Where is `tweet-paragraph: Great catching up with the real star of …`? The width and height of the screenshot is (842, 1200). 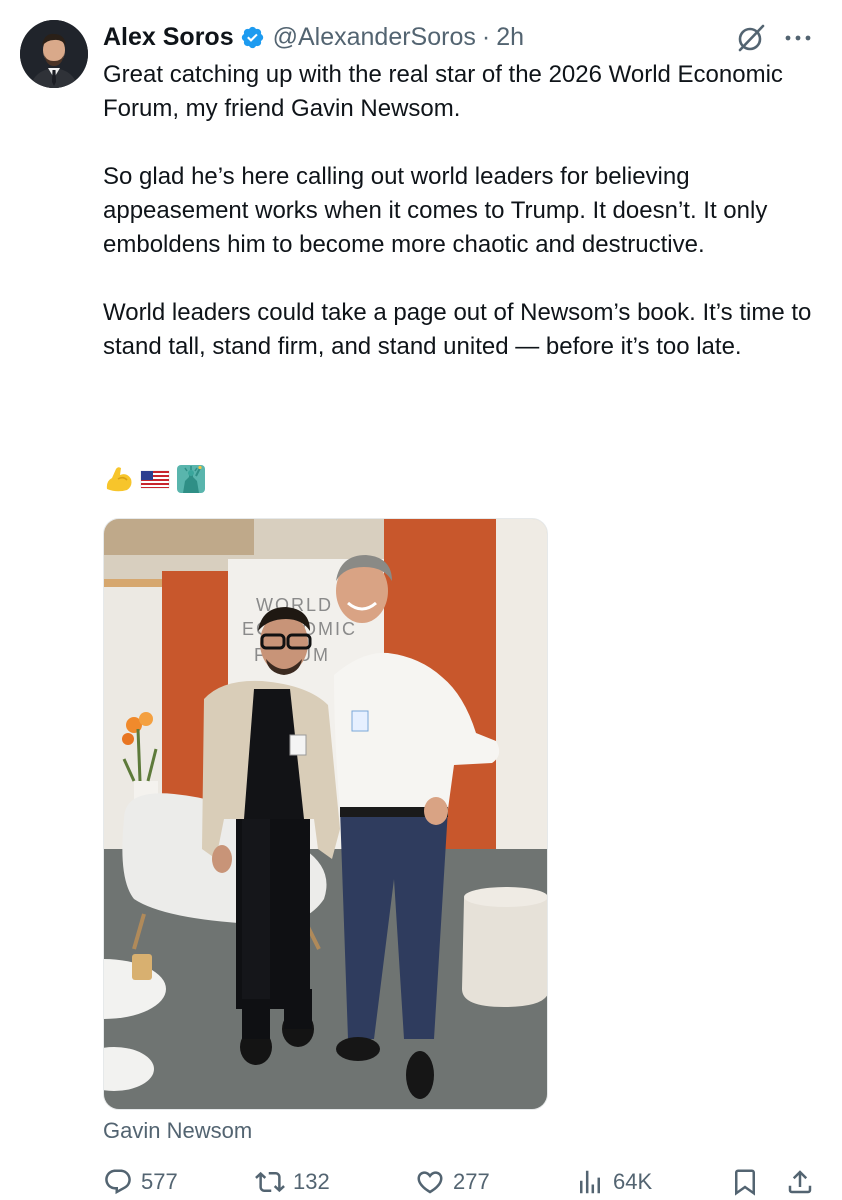 tweet-paragraph: Great catching up with the real star of … is located at coordinates (443, 91).